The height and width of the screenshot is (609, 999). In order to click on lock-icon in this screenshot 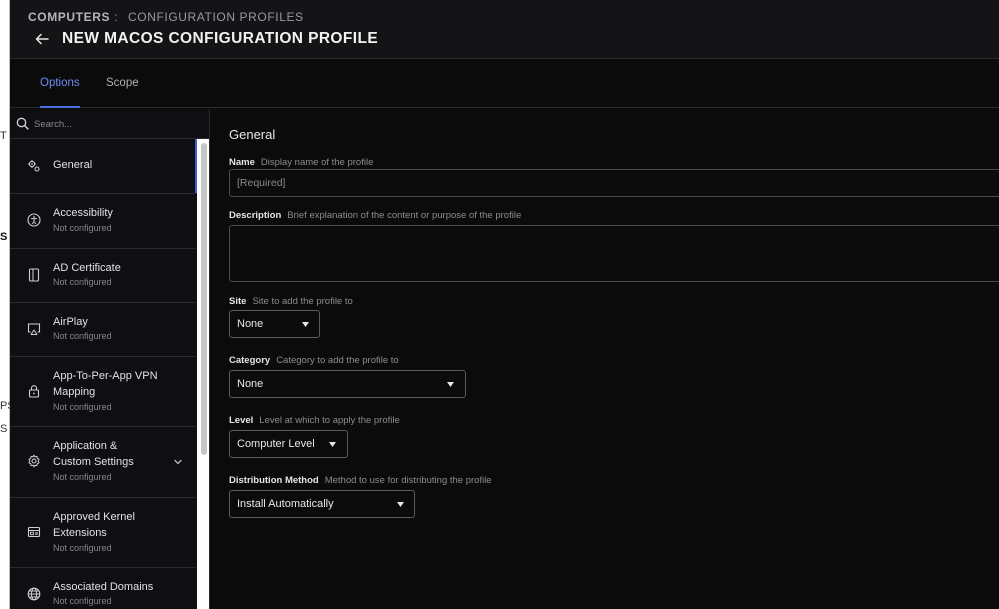, I will do `click(34, 391)`.